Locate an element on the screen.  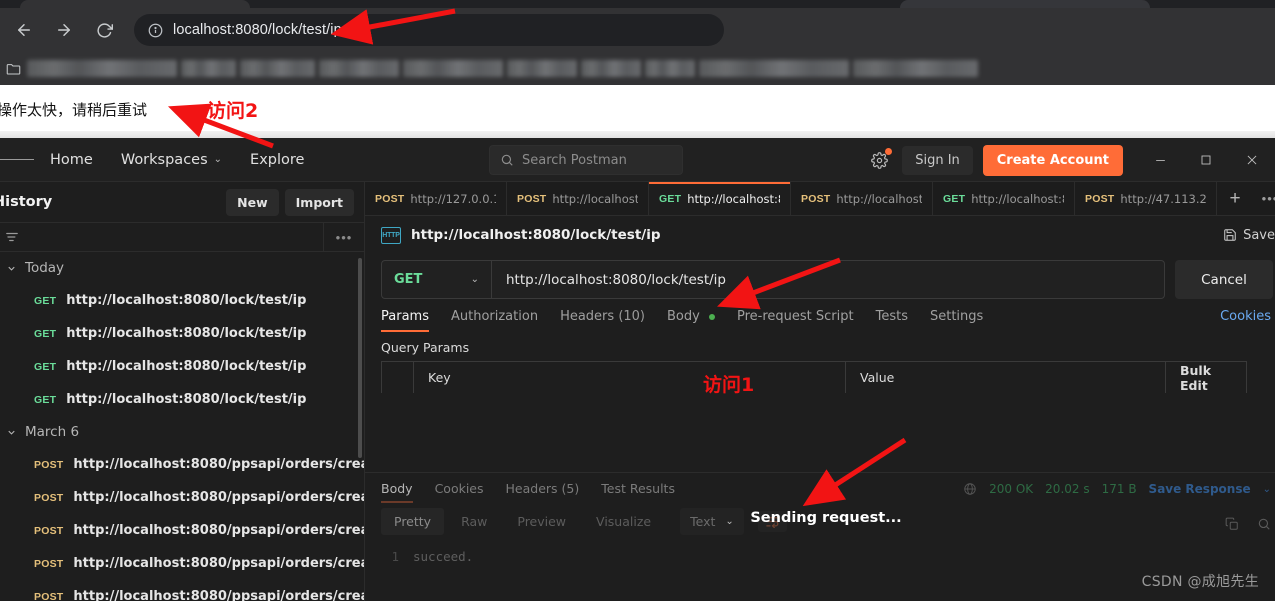
history-url: http://localhost:8080/lock/test/ip is located at coordinates (186, 333).